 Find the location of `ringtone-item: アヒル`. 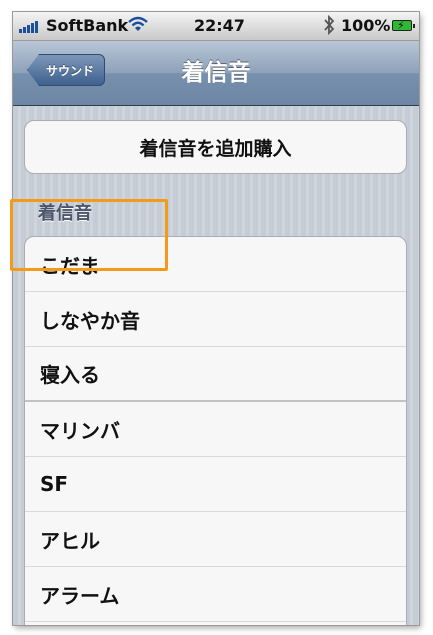

ringtone-item: アヒル is located at coordinates (215, 539).